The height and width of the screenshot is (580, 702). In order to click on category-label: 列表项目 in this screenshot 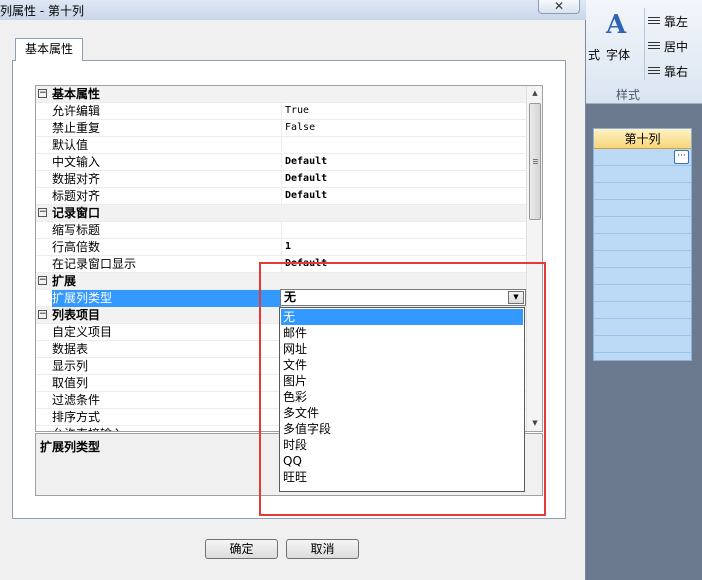, I will do `click(76, 315)`.